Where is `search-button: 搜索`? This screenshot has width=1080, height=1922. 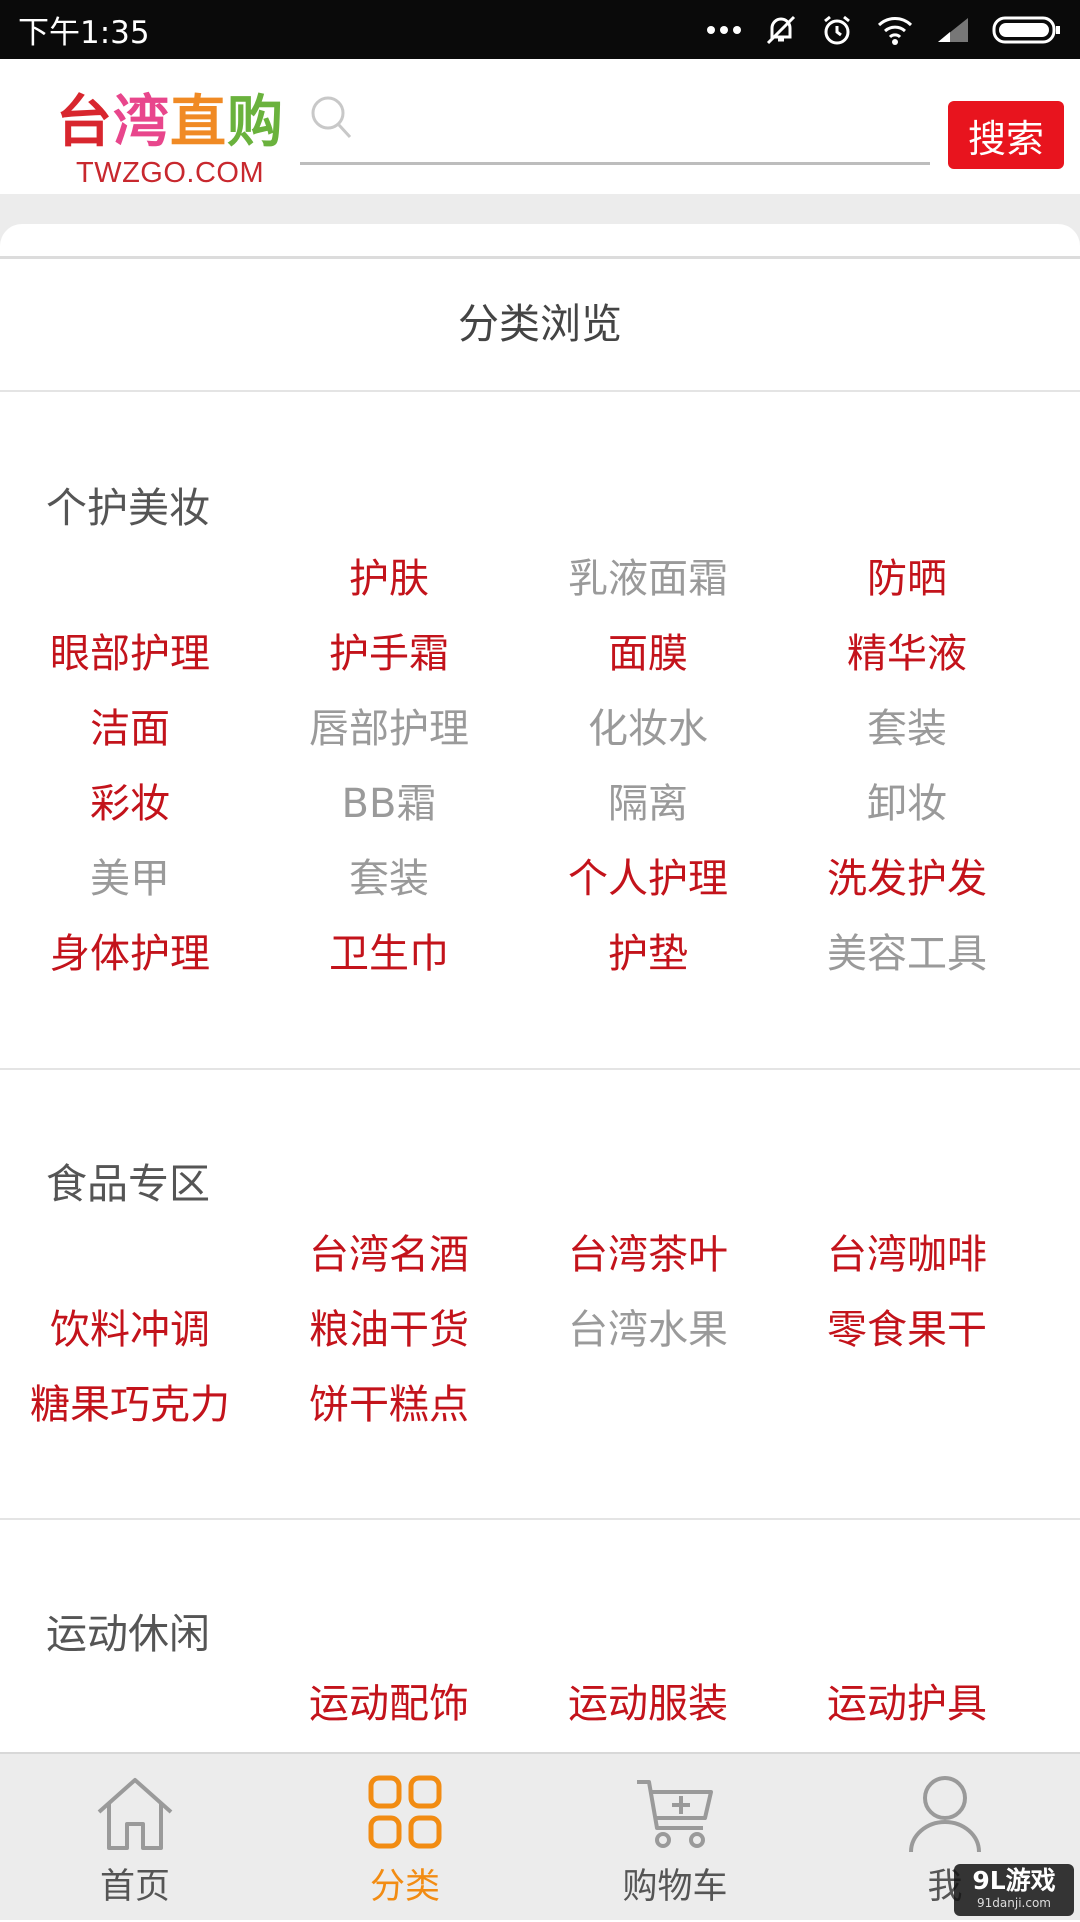 search-button: 搜索 is located at coordinates (1006, 135).